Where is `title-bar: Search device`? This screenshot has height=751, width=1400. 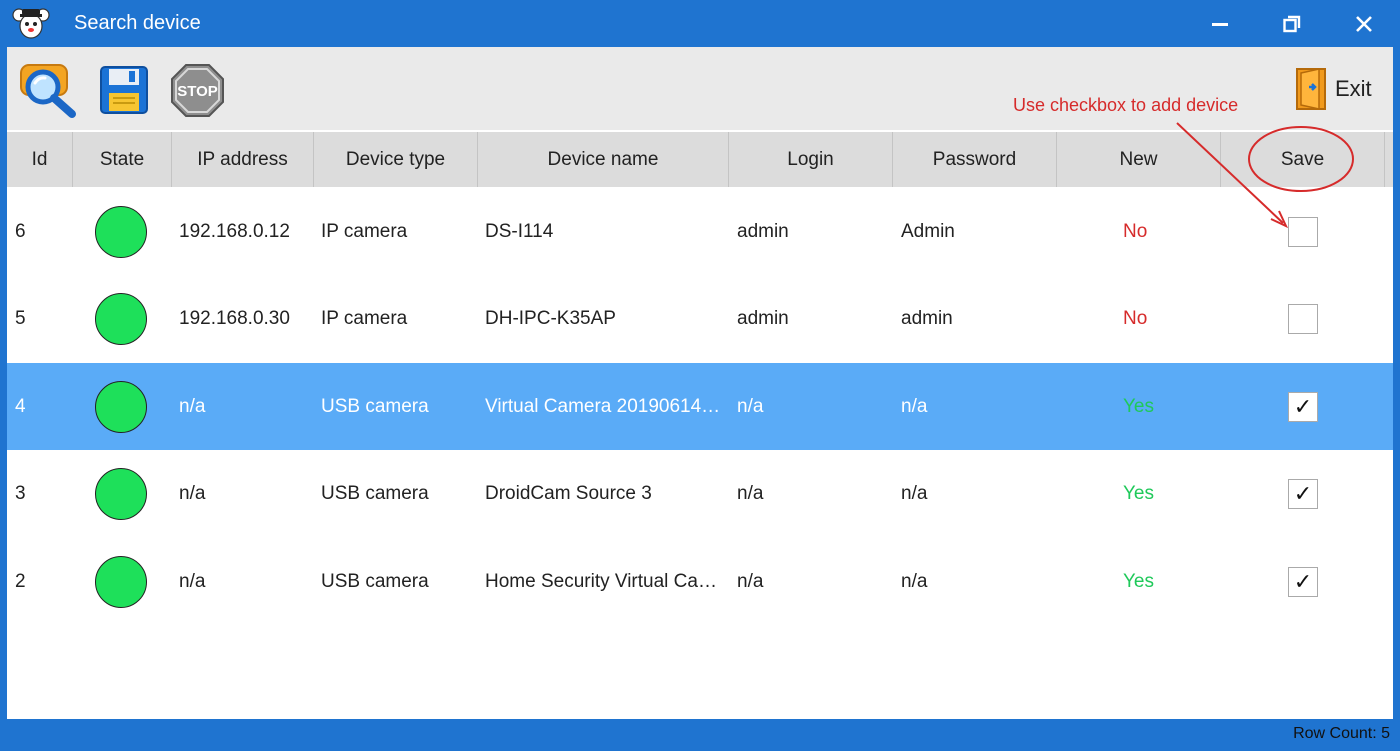
title-bar: Search device is located at coordinates (700, 23).